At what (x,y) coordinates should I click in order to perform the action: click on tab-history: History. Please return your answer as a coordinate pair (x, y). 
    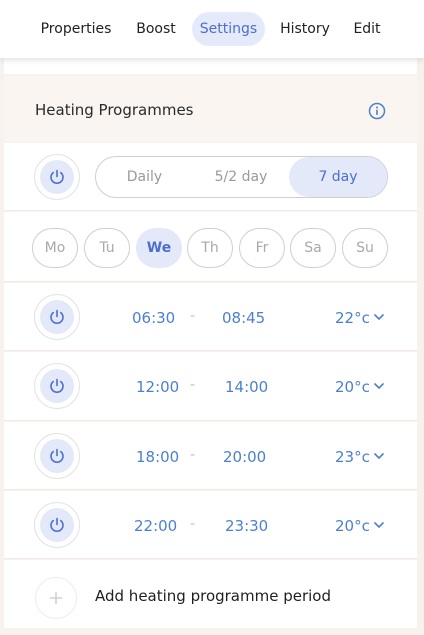
    Looking at the image, I should click on (305, 29).